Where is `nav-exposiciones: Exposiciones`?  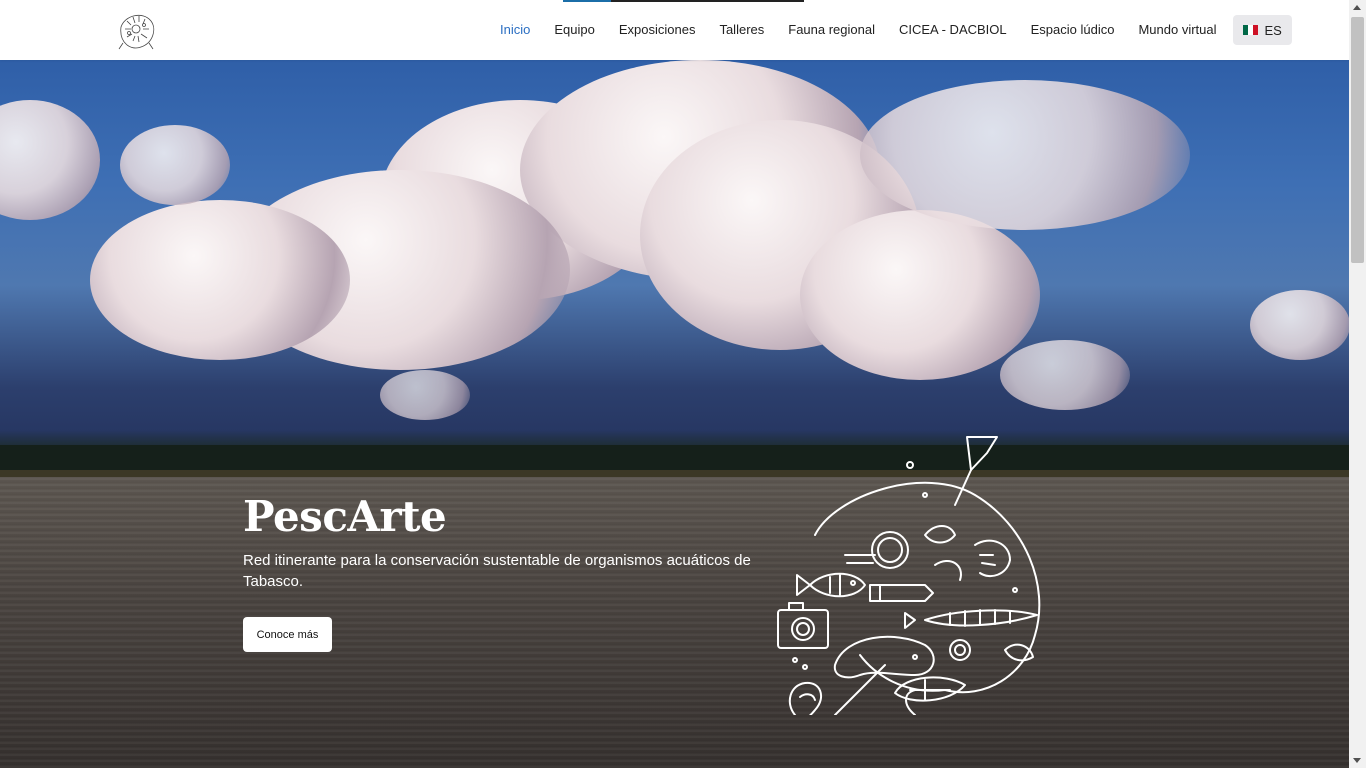 nav-exposiciones: Exposiciones is located at coordinates (657, 30).